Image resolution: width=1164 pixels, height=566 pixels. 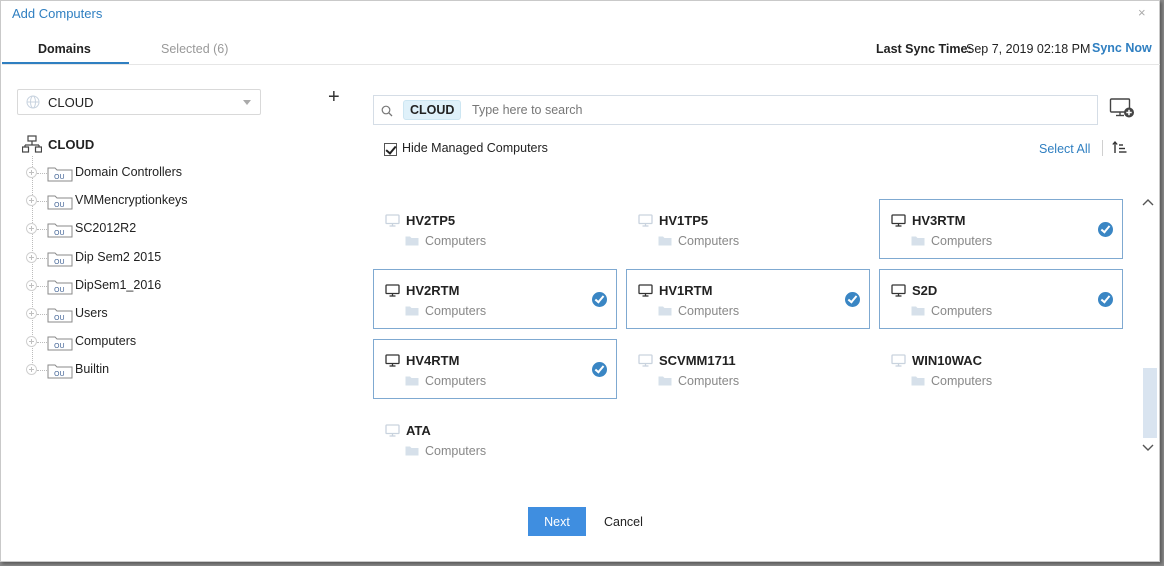 I want to click on domain-filter-tag: CLOUD, so click(x=432, y=110).